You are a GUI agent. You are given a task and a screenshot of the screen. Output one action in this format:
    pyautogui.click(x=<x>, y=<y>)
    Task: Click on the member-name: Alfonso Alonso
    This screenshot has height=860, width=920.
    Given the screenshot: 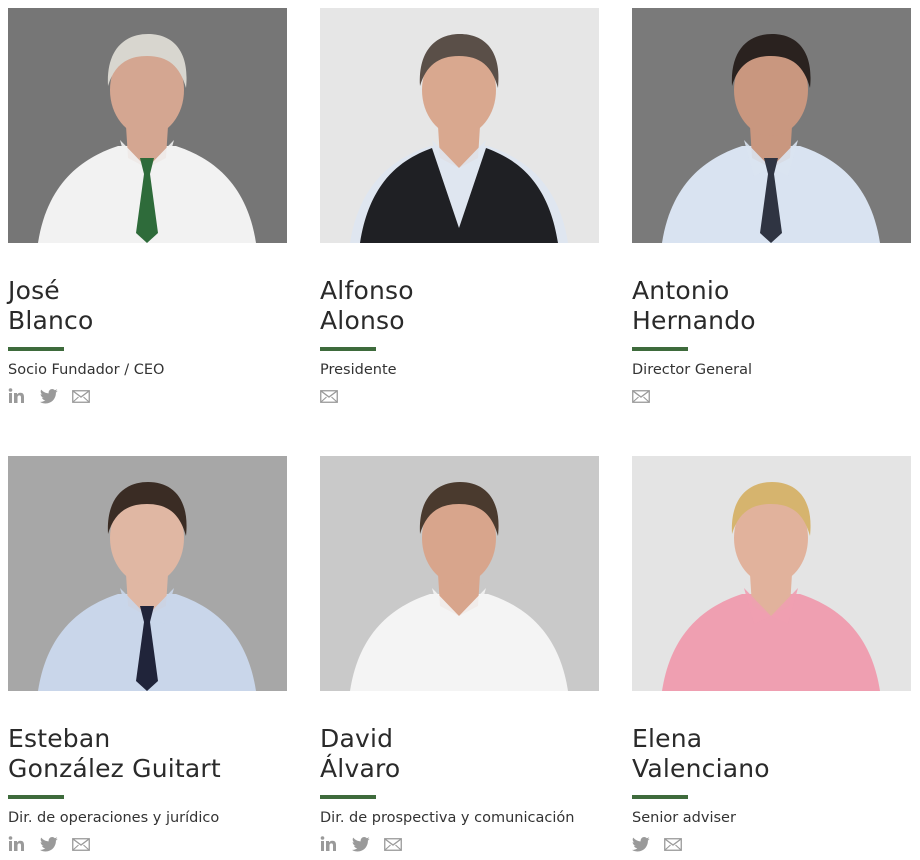 What is the action you would take?
    pyautogui.click(x=367, y=306)
    